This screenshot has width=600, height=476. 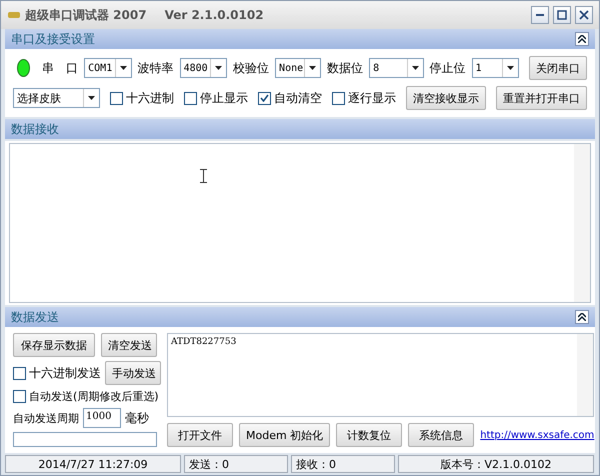 I want to click on action-button: 计数复位, so click(x=369, y=435).